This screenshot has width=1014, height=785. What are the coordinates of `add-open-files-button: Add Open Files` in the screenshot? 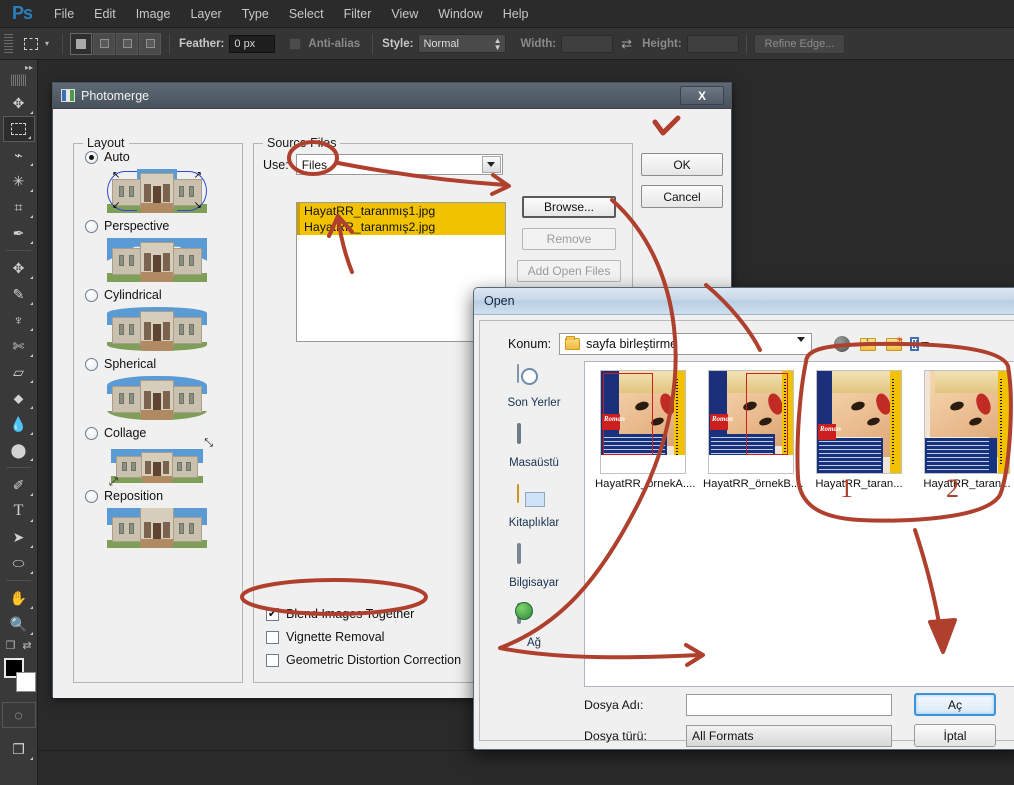 It's located at (569, 271).